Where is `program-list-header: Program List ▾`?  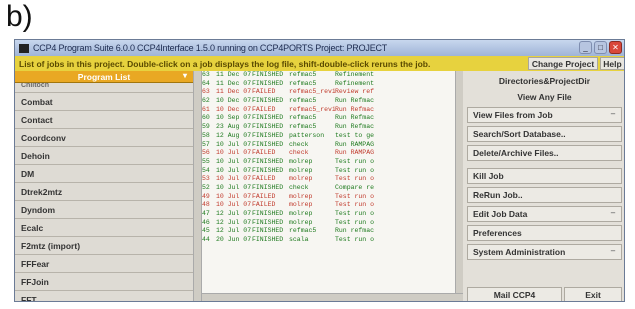 program-list-header: Program List ▾ is located at coordinates (104, 77).